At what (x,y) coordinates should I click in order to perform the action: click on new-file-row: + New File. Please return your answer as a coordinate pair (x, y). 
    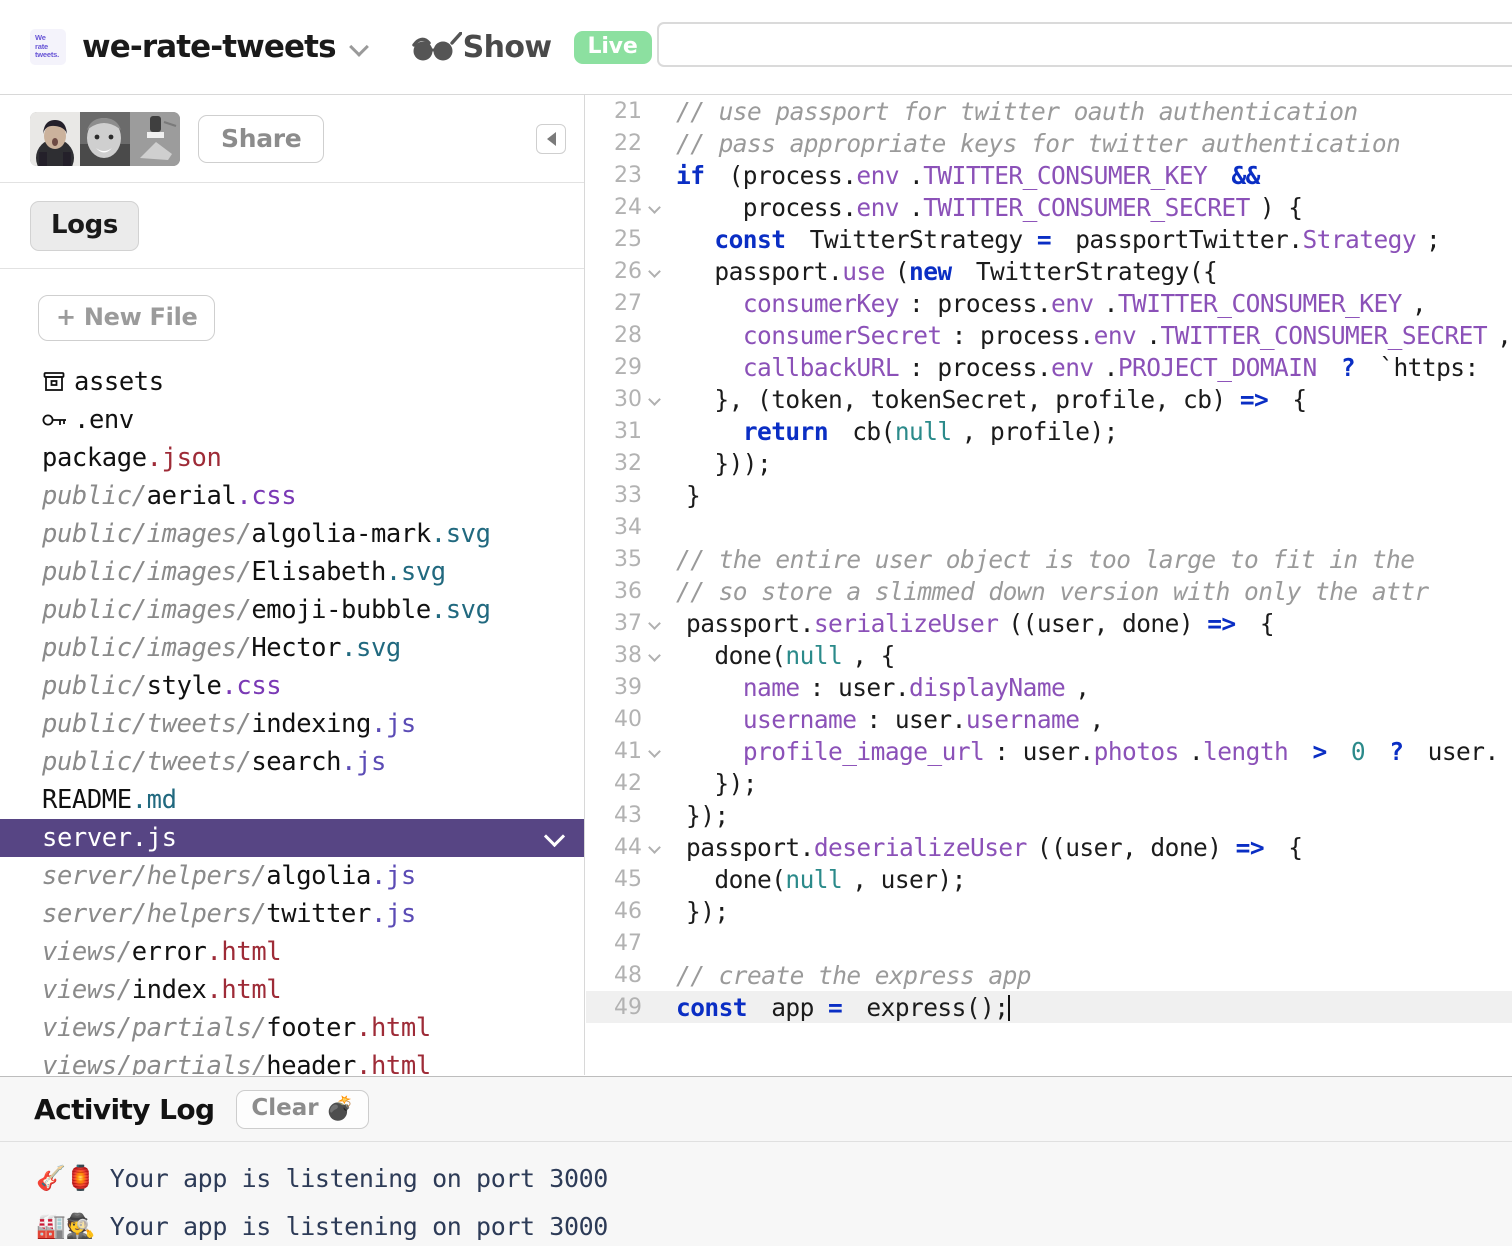
    Looking at the image, I should click on (292, 310).